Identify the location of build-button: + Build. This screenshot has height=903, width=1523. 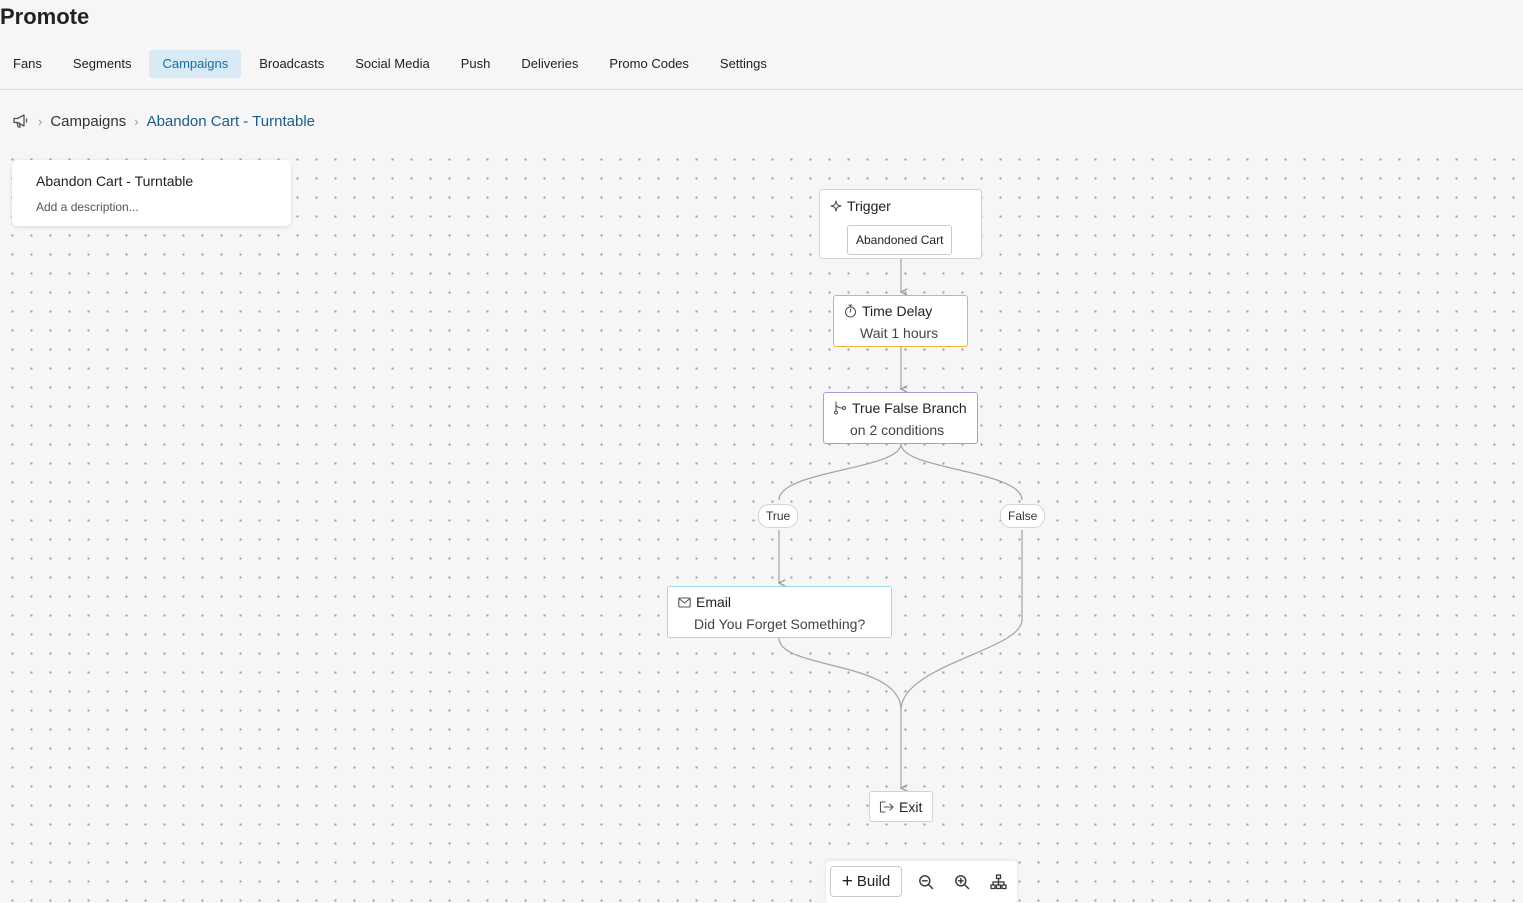
(866, 881).